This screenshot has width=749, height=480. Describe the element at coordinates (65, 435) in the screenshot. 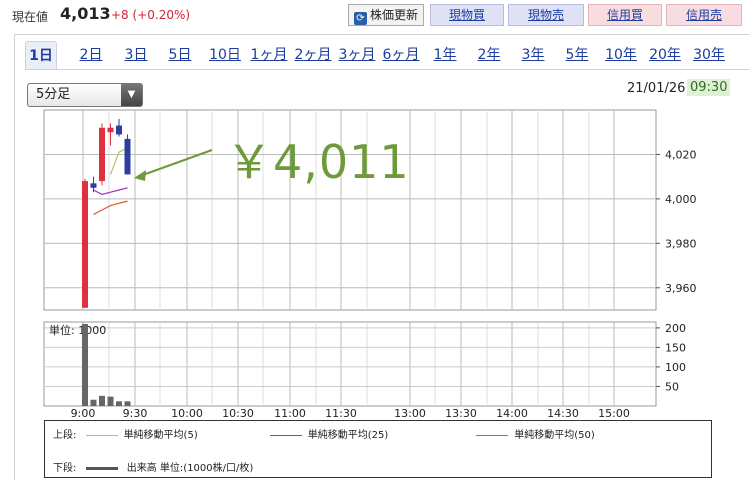

I see `legend-upper-label: 上段:` at that location.